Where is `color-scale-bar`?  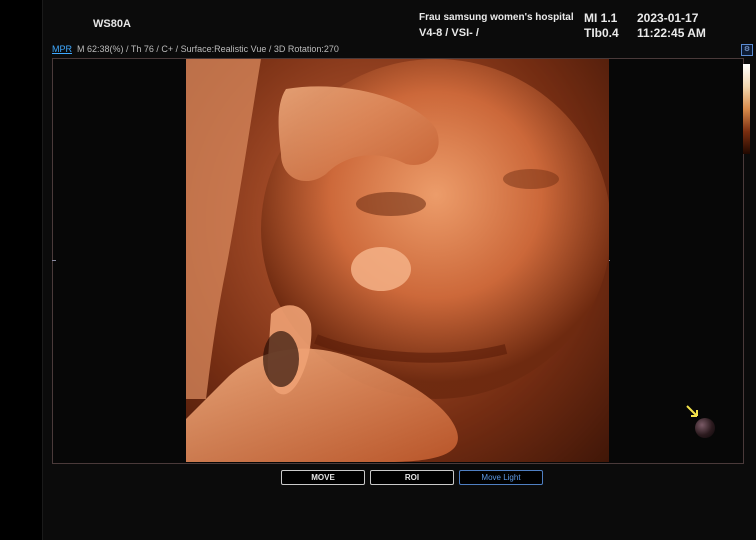
color-scale-bar is located at coordinates (746, 109).